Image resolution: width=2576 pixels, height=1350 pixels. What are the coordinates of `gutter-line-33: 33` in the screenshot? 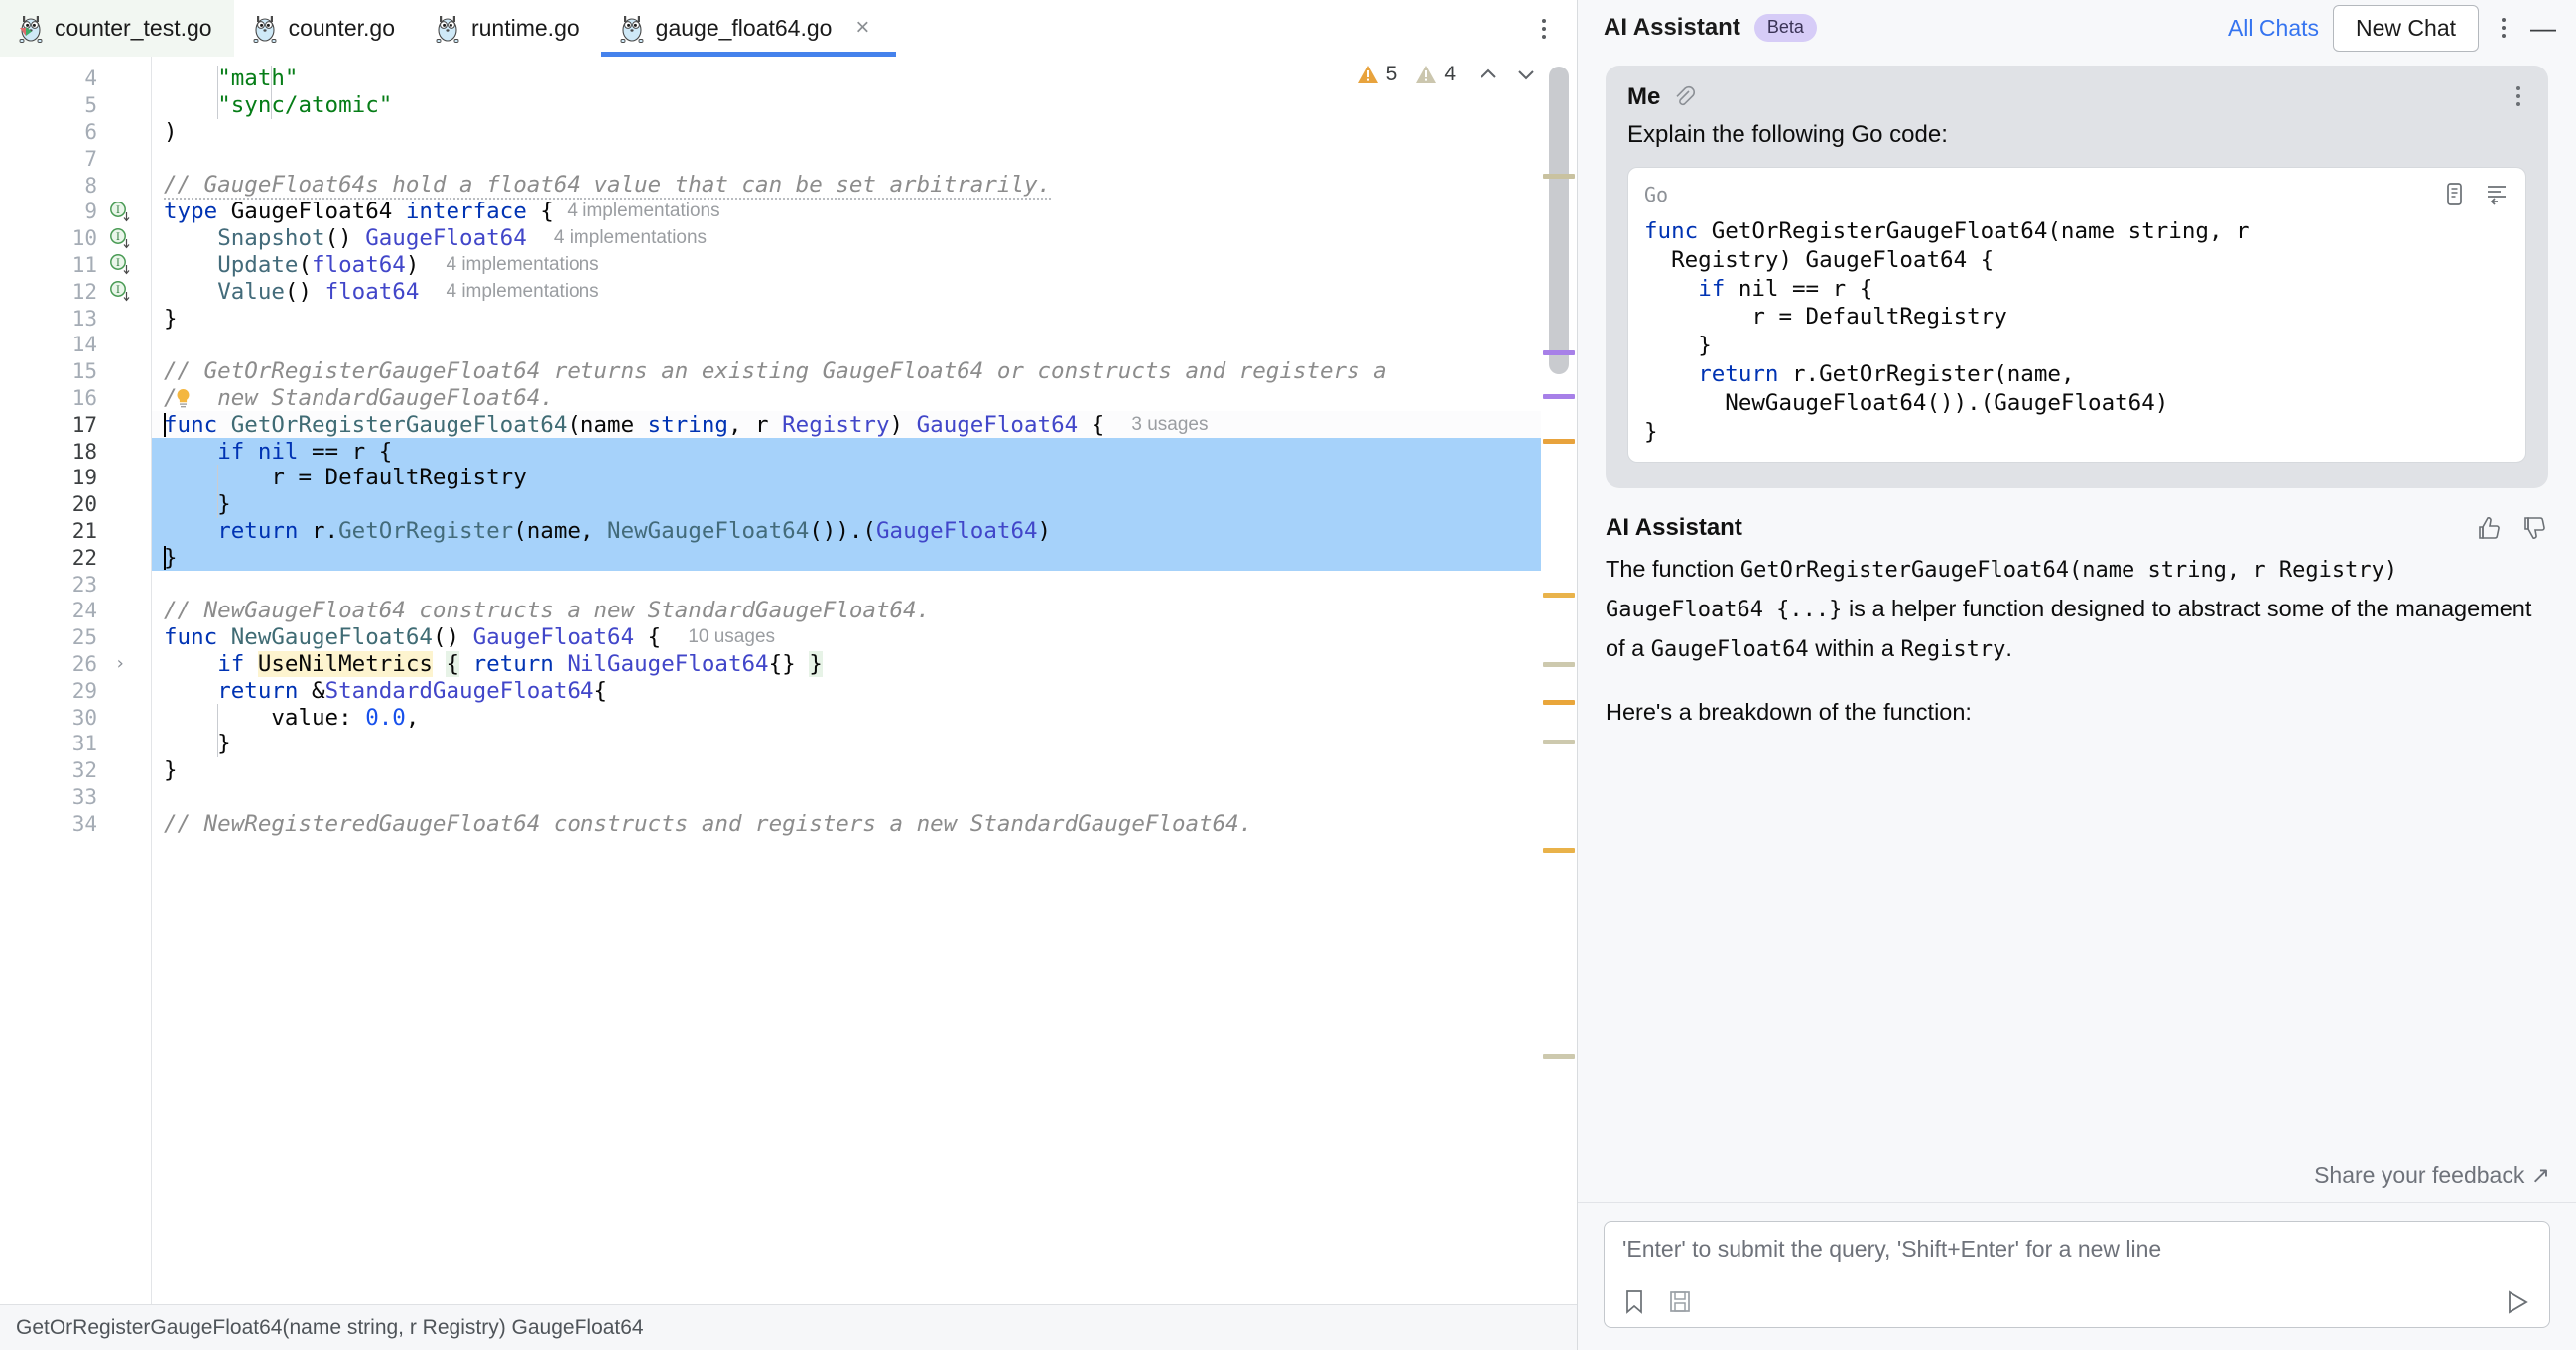 It's located at (76, 797).